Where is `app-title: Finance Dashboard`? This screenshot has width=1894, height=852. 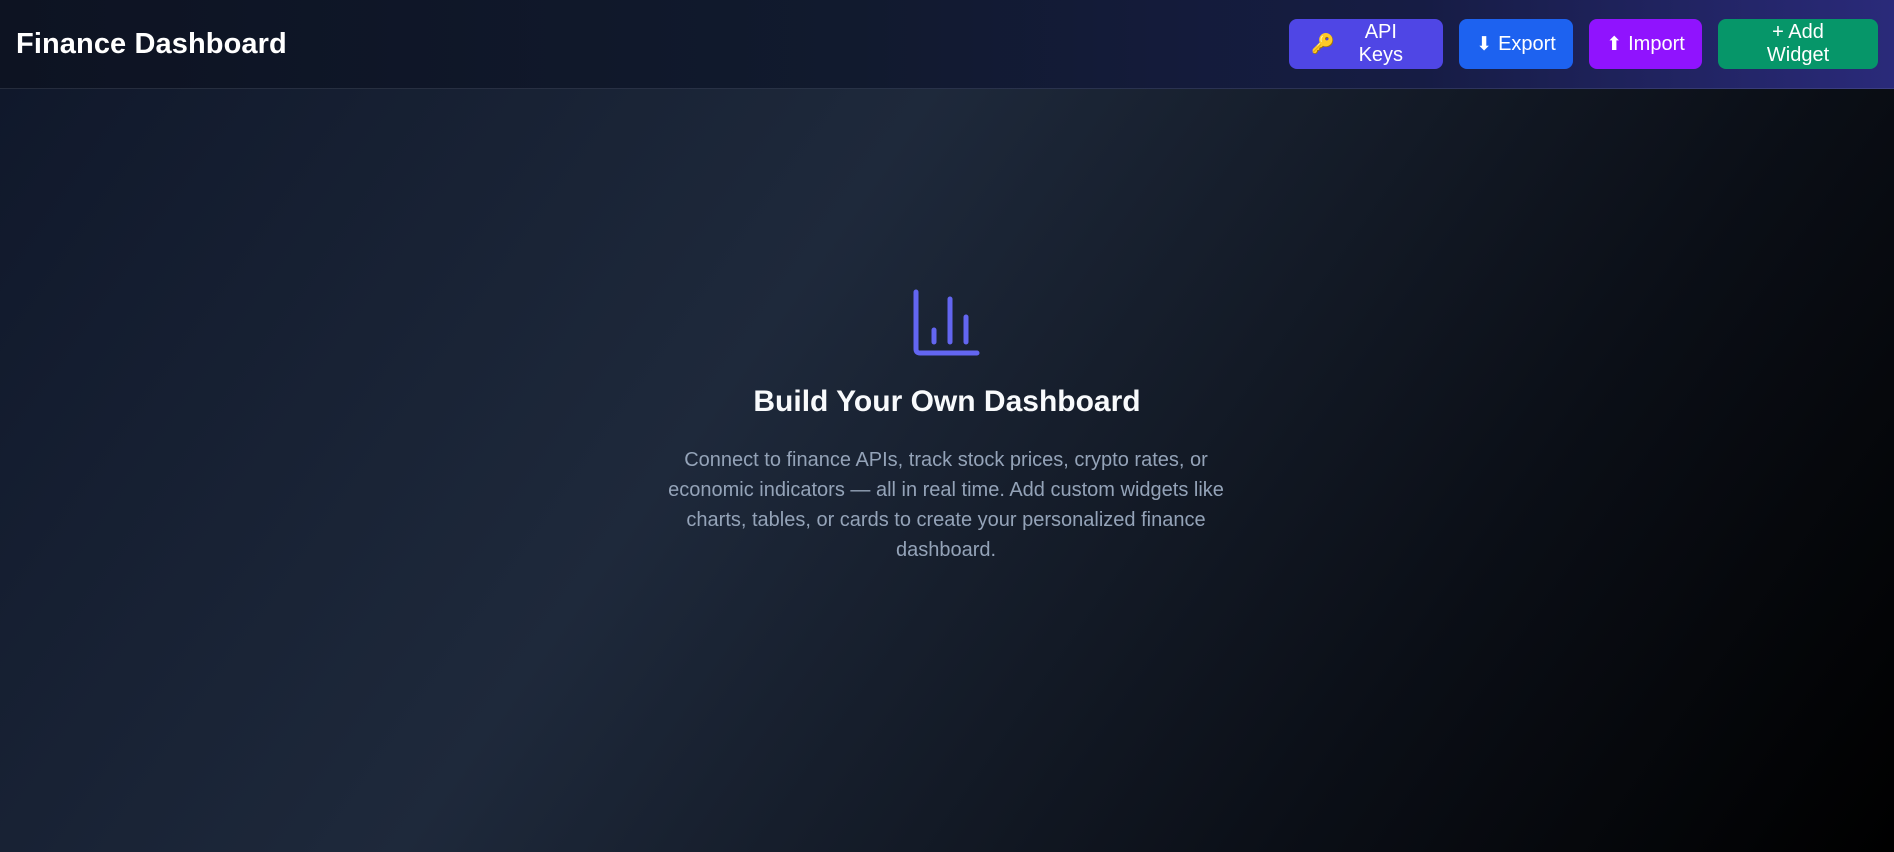
app-title: Finance Dashboard is located at coordinates (151, 43).